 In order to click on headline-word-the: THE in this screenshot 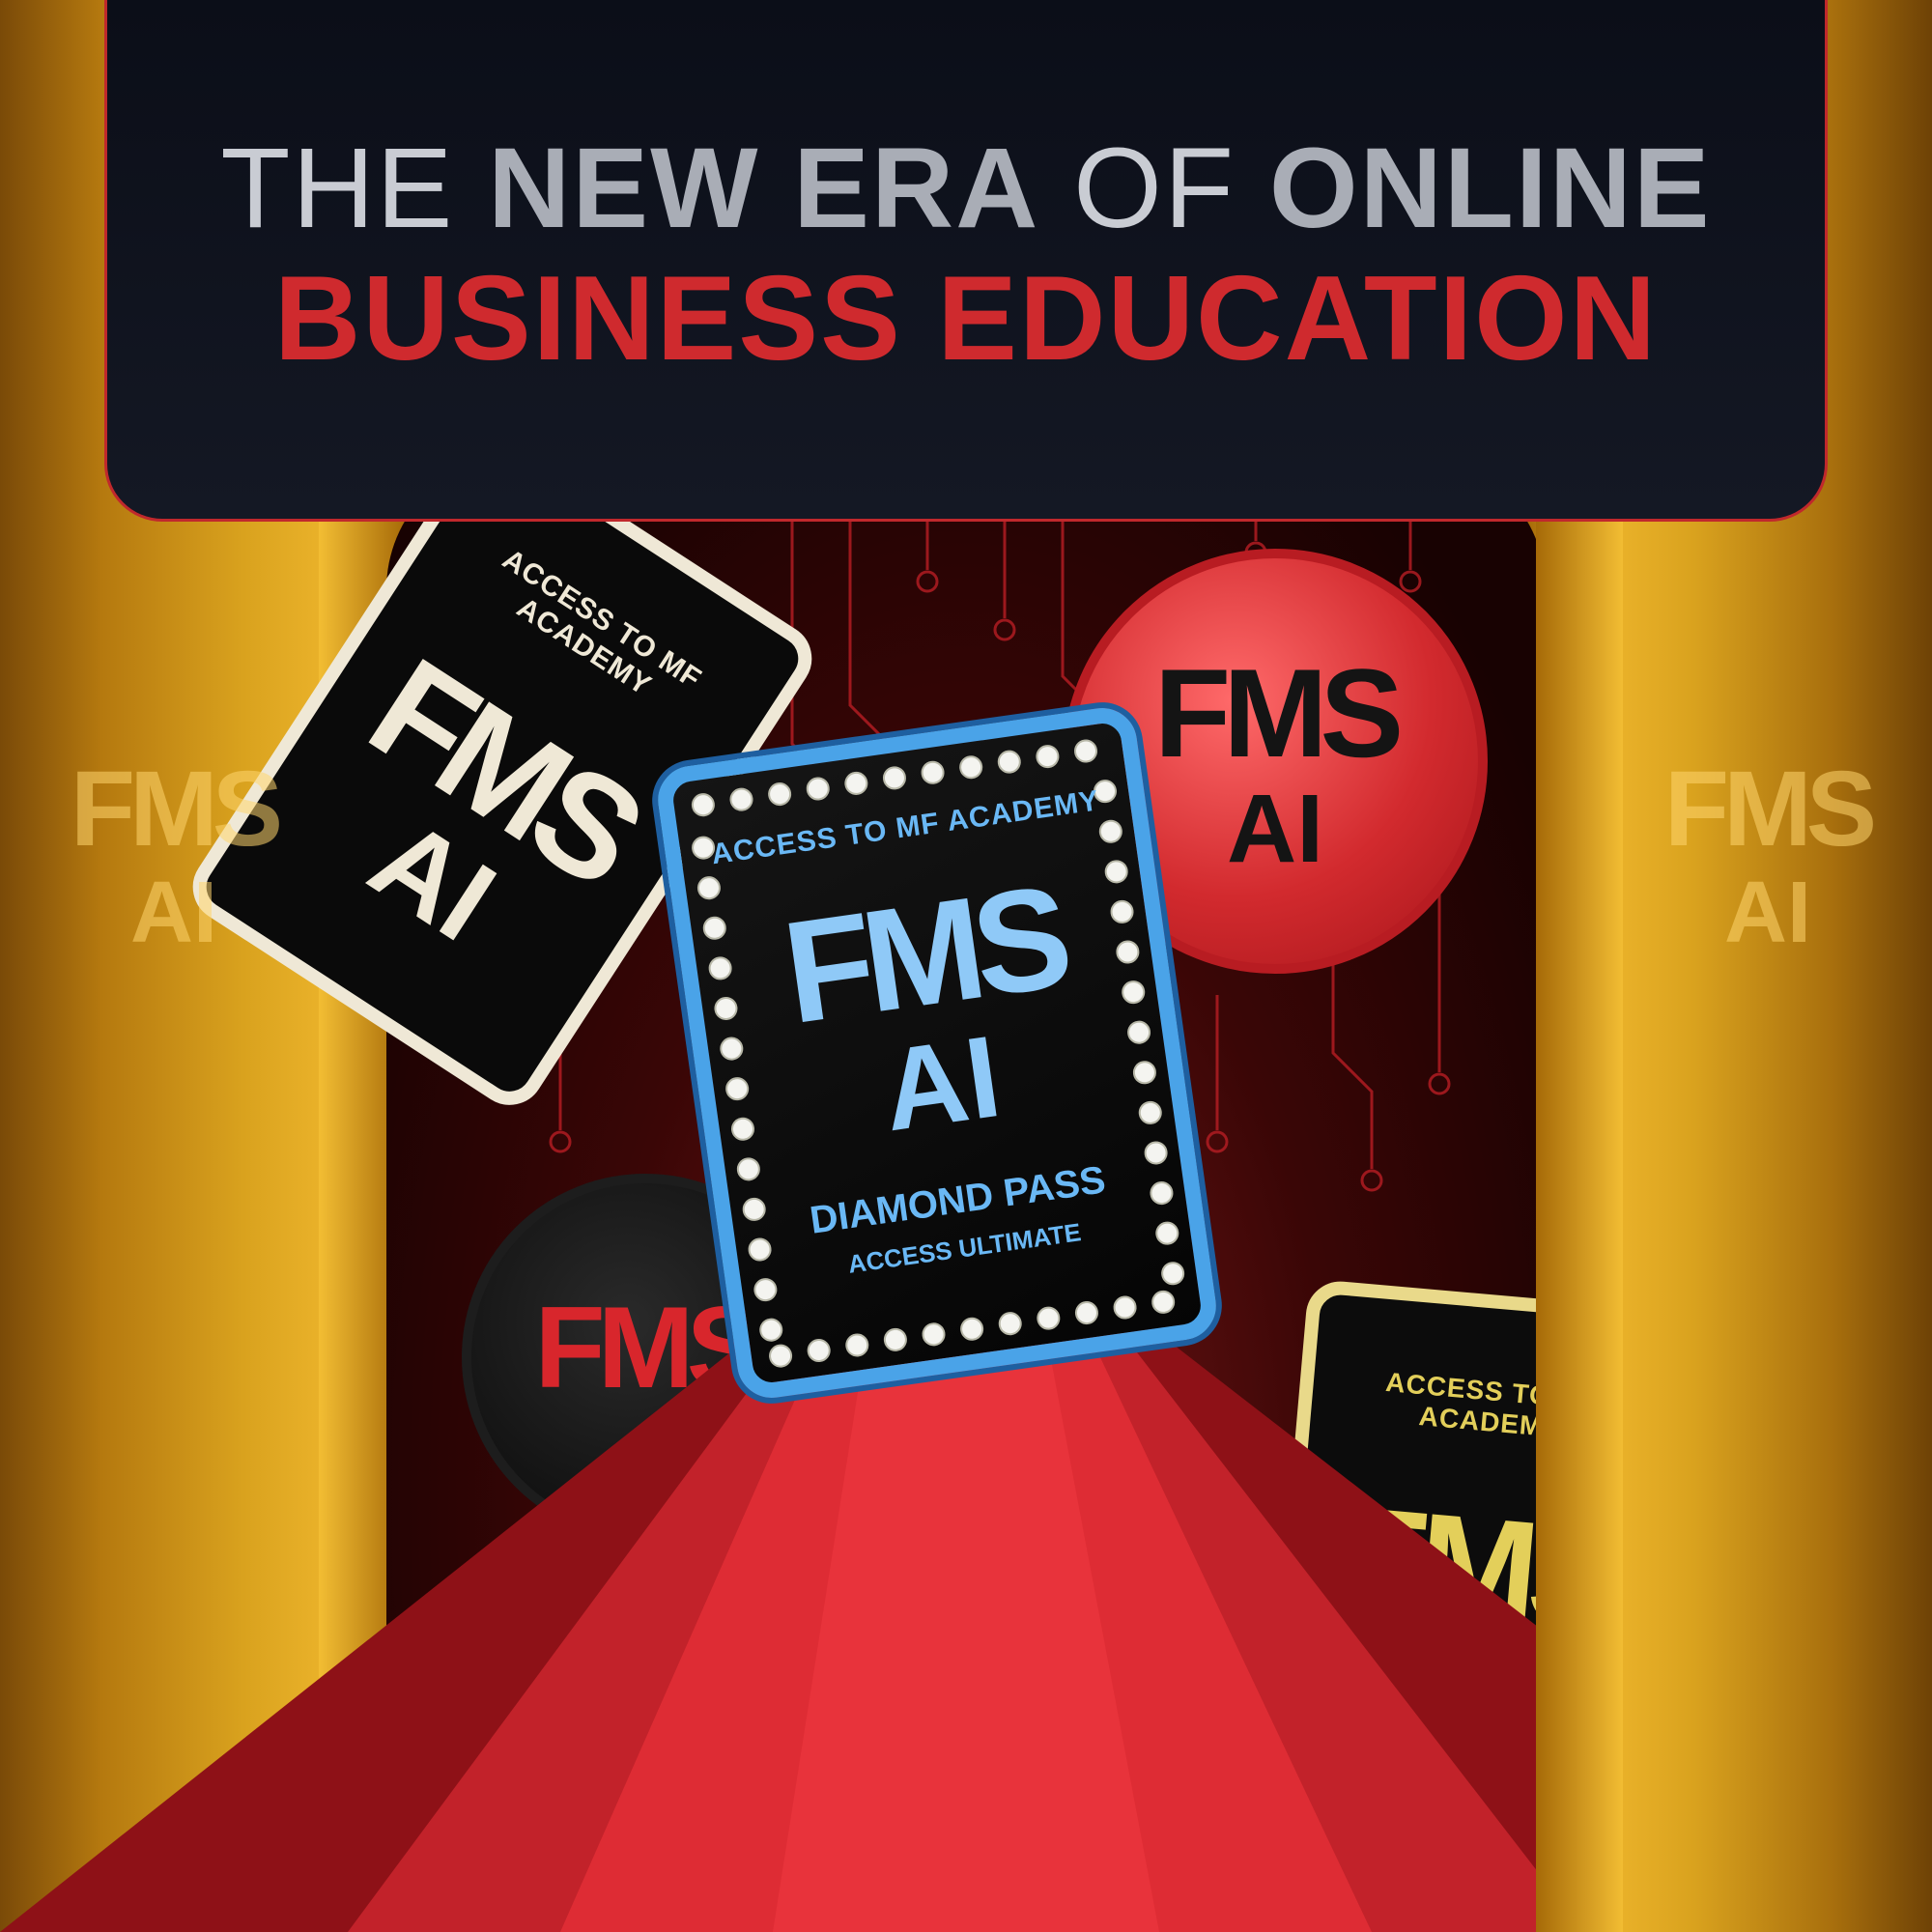, I will do `click(337, 188)`.